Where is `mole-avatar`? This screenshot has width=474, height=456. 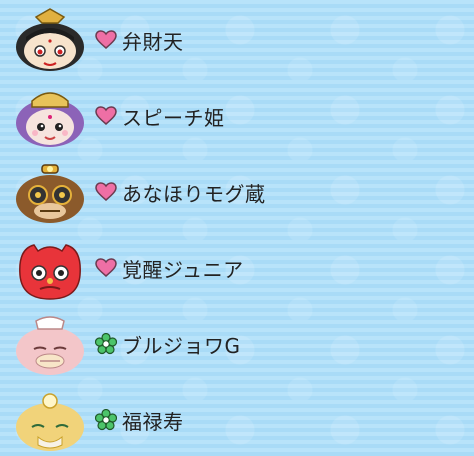 mole-avatar is located at coordinates (50, 192).